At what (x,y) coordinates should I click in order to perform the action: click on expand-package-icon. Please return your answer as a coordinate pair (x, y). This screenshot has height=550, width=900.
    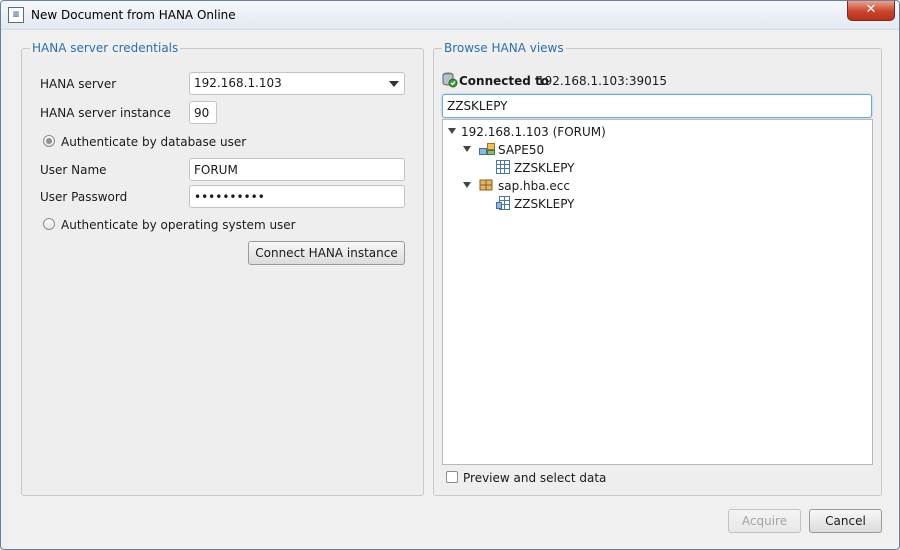
    Looking at the image, I should click on (467, 185).